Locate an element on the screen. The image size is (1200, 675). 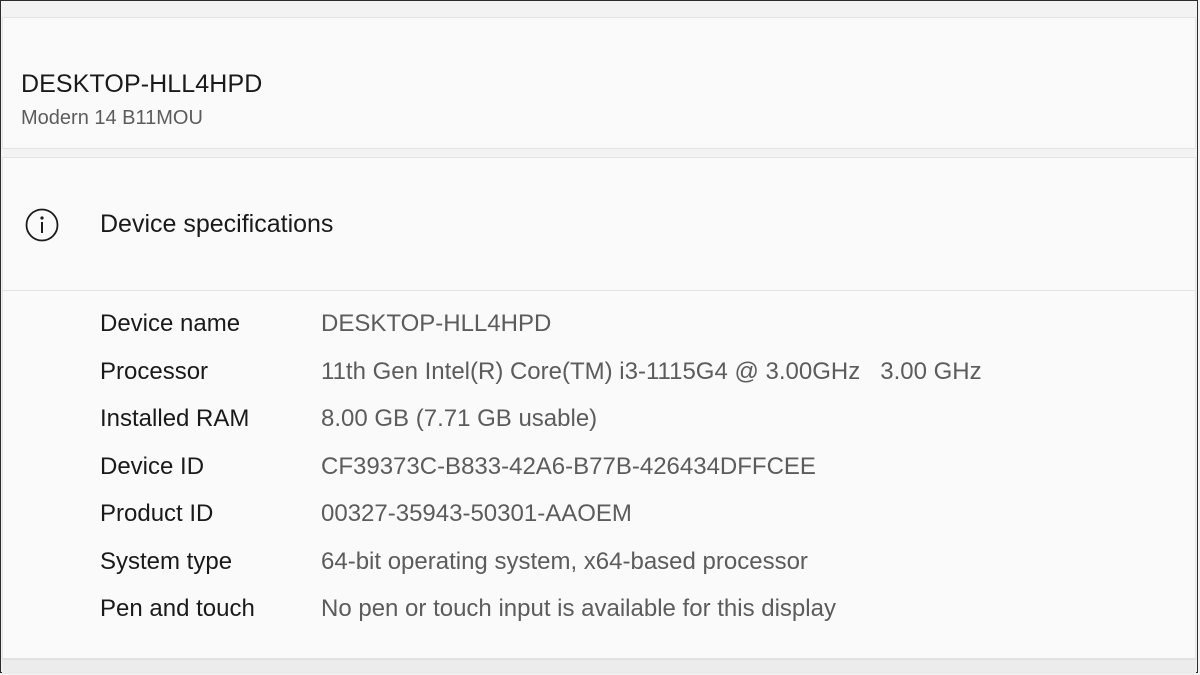
device-name-heading: DESKTOP-HLL4HPD is located at coordinates (142, 84).